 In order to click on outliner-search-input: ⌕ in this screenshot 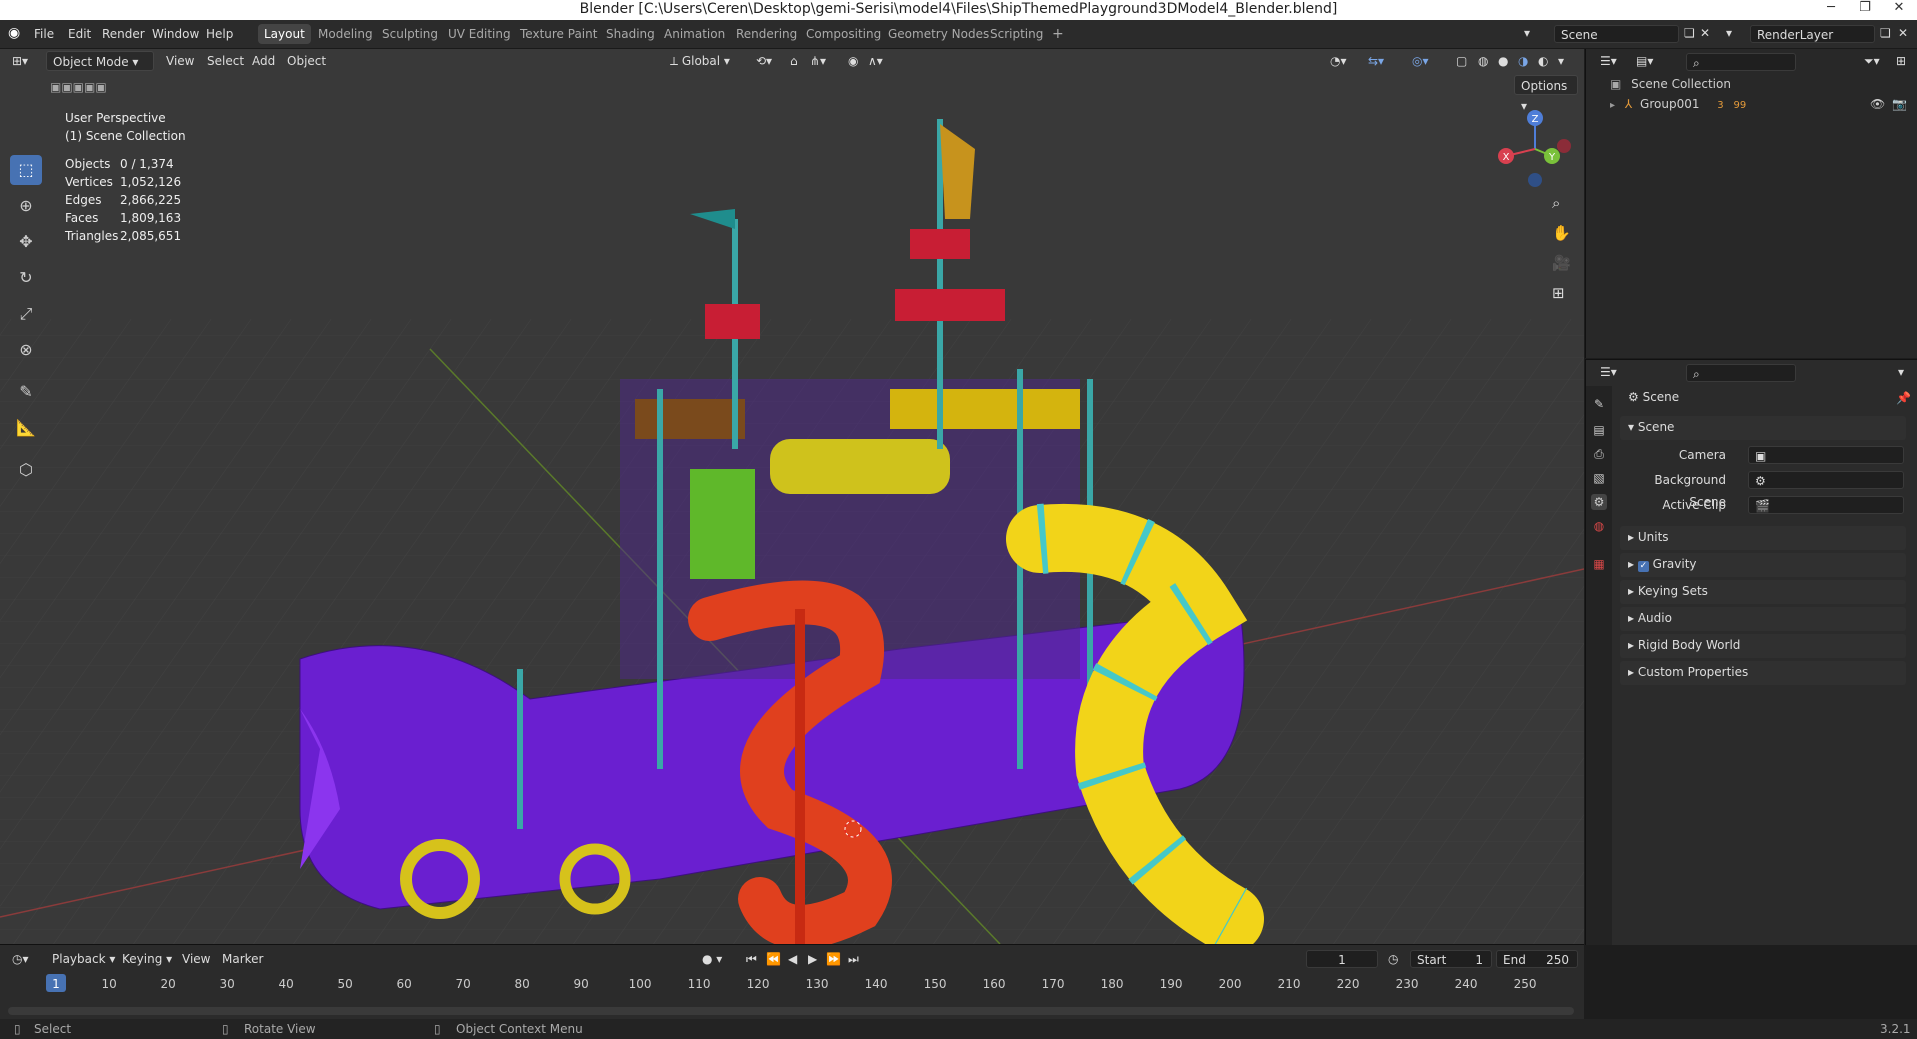, I will do `click(1741, 62)`.